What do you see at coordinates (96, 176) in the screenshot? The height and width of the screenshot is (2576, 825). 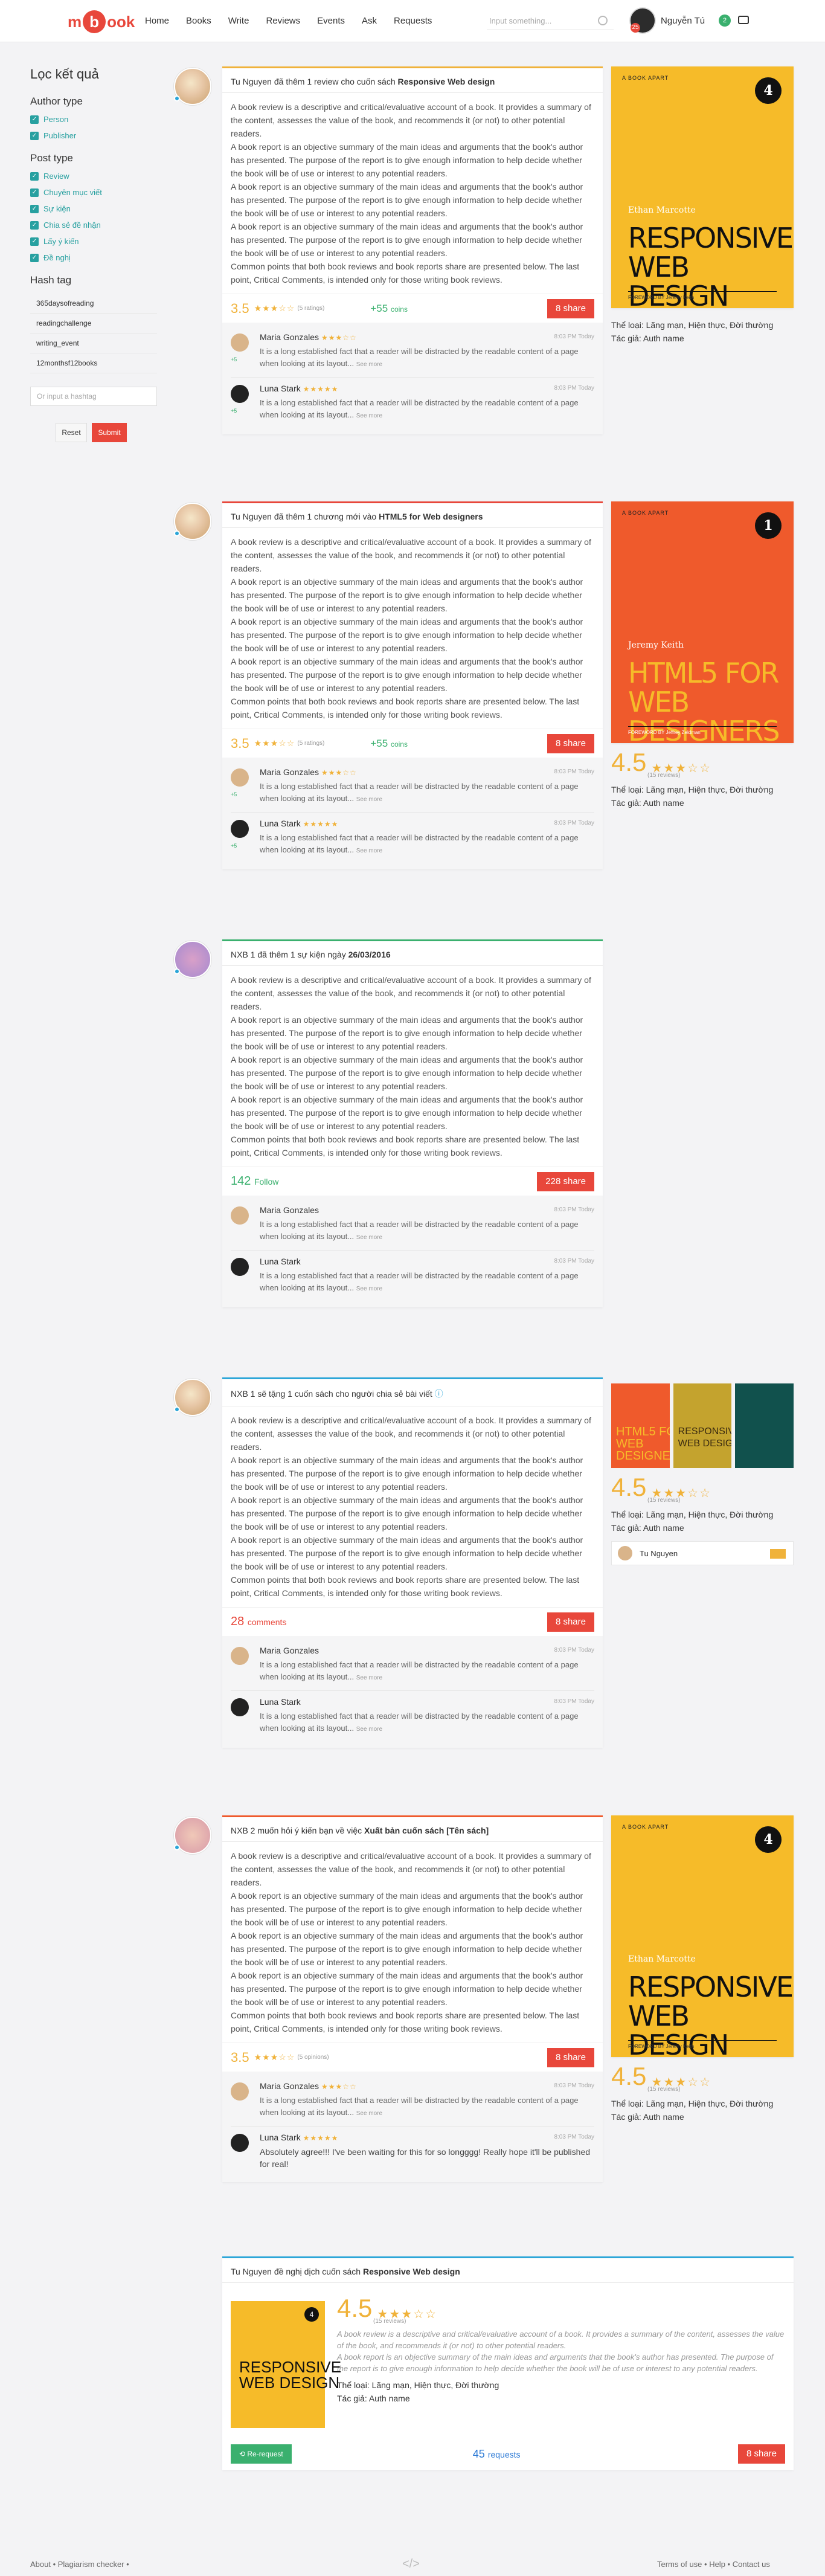 I see `checkbox-review: ✓ Review` at bounding box center [96, 176].